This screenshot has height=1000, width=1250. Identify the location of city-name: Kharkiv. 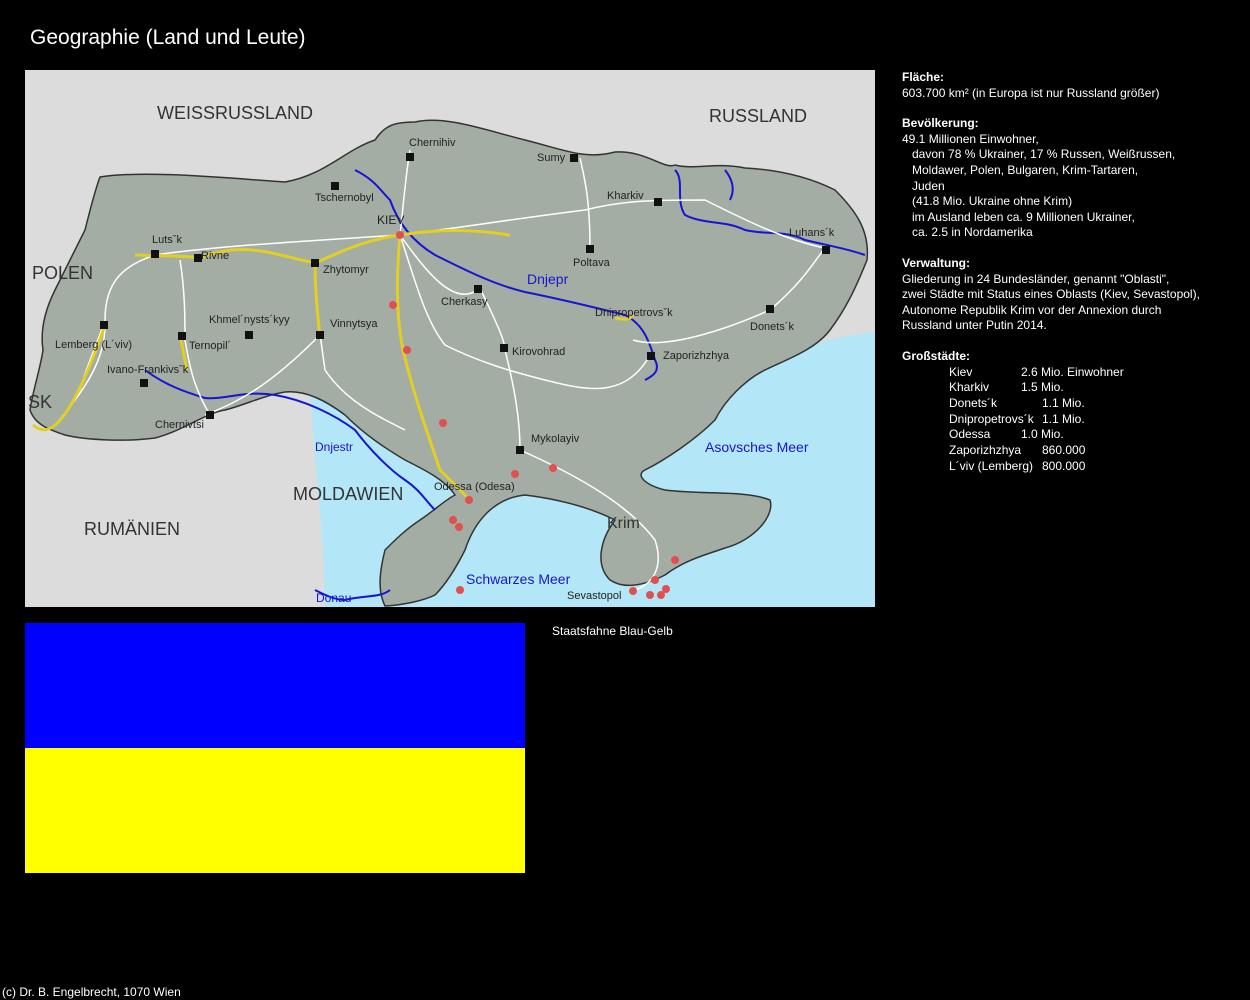
(969, 387).